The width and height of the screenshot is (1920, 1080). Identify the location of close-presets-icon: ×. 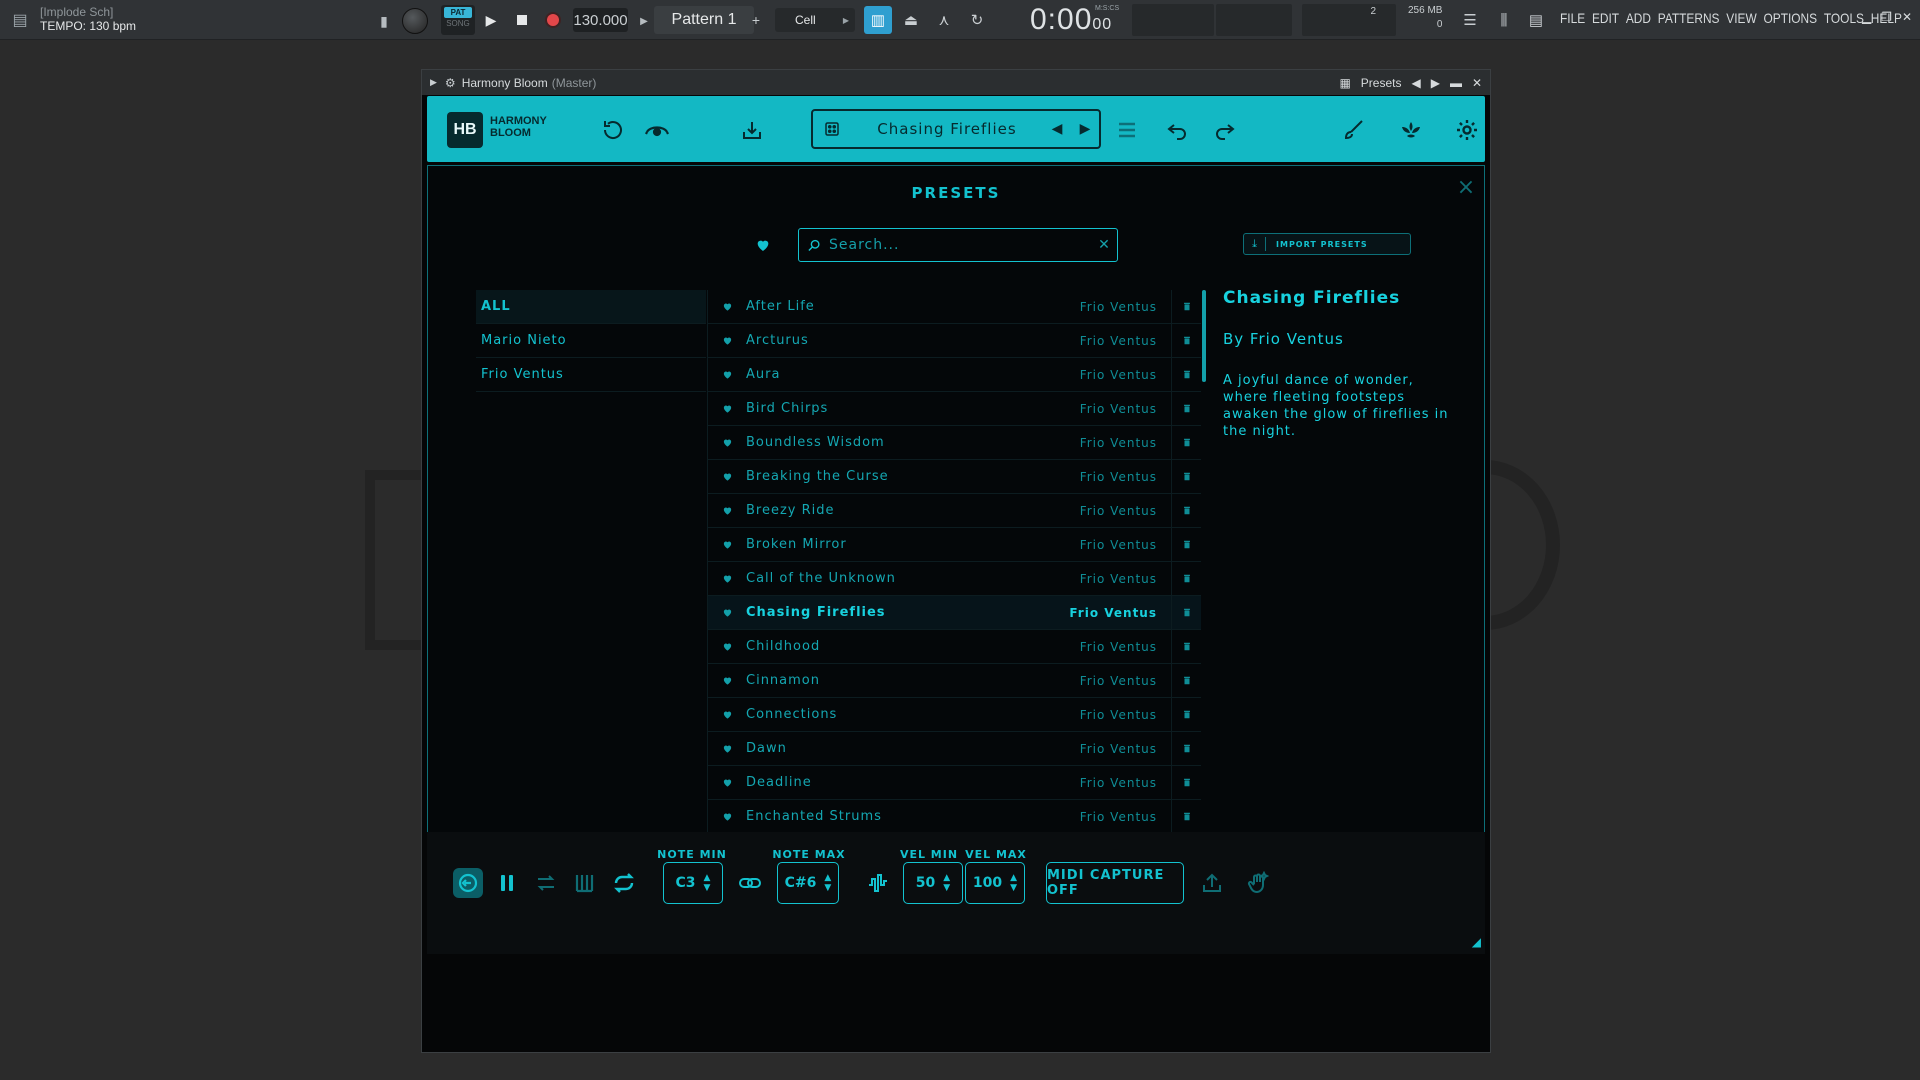
(1466, 188).